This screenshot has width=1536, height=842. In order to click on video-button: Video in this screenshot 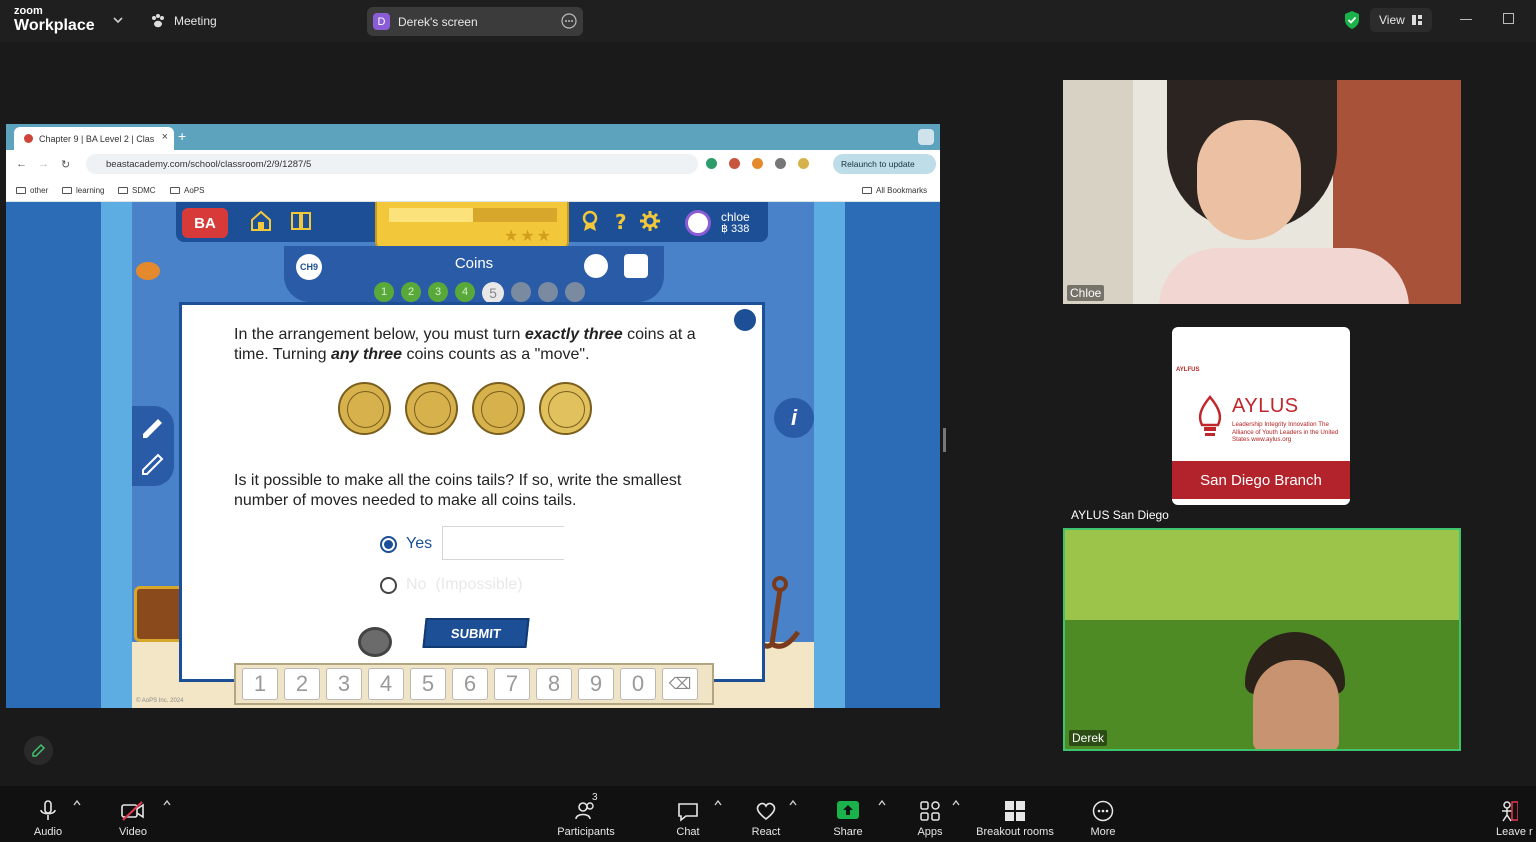, I will do `click(133, 815)`.